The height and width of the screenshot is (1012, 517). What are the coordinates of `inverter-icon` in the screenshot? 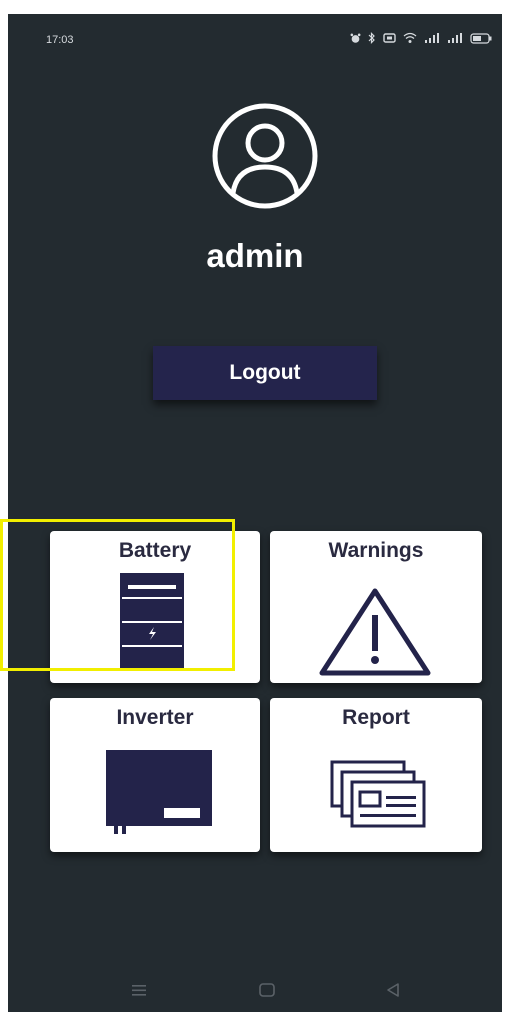 It's located at (159, 792).